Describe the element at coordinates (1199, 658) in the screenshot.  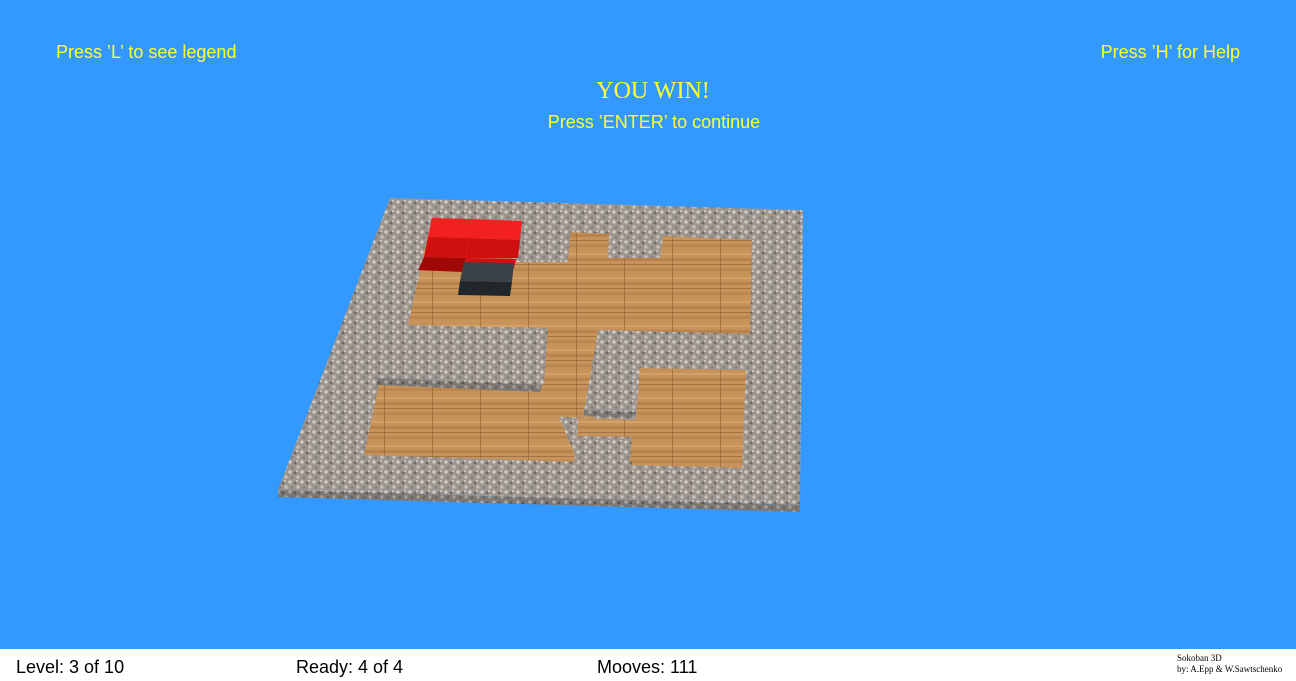
I see `credits-title: Sokoban 3D` at that location.